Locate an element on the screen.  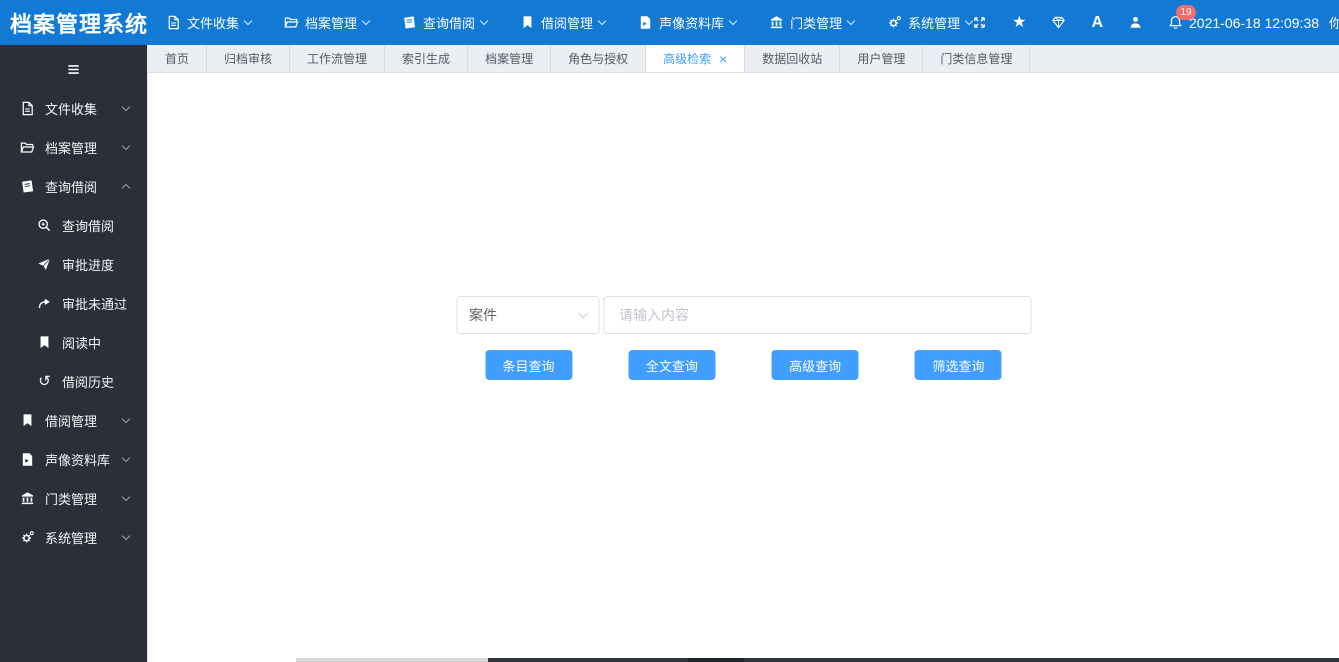
scrollbar-thumb-segment is located at coordinates (716, 660).